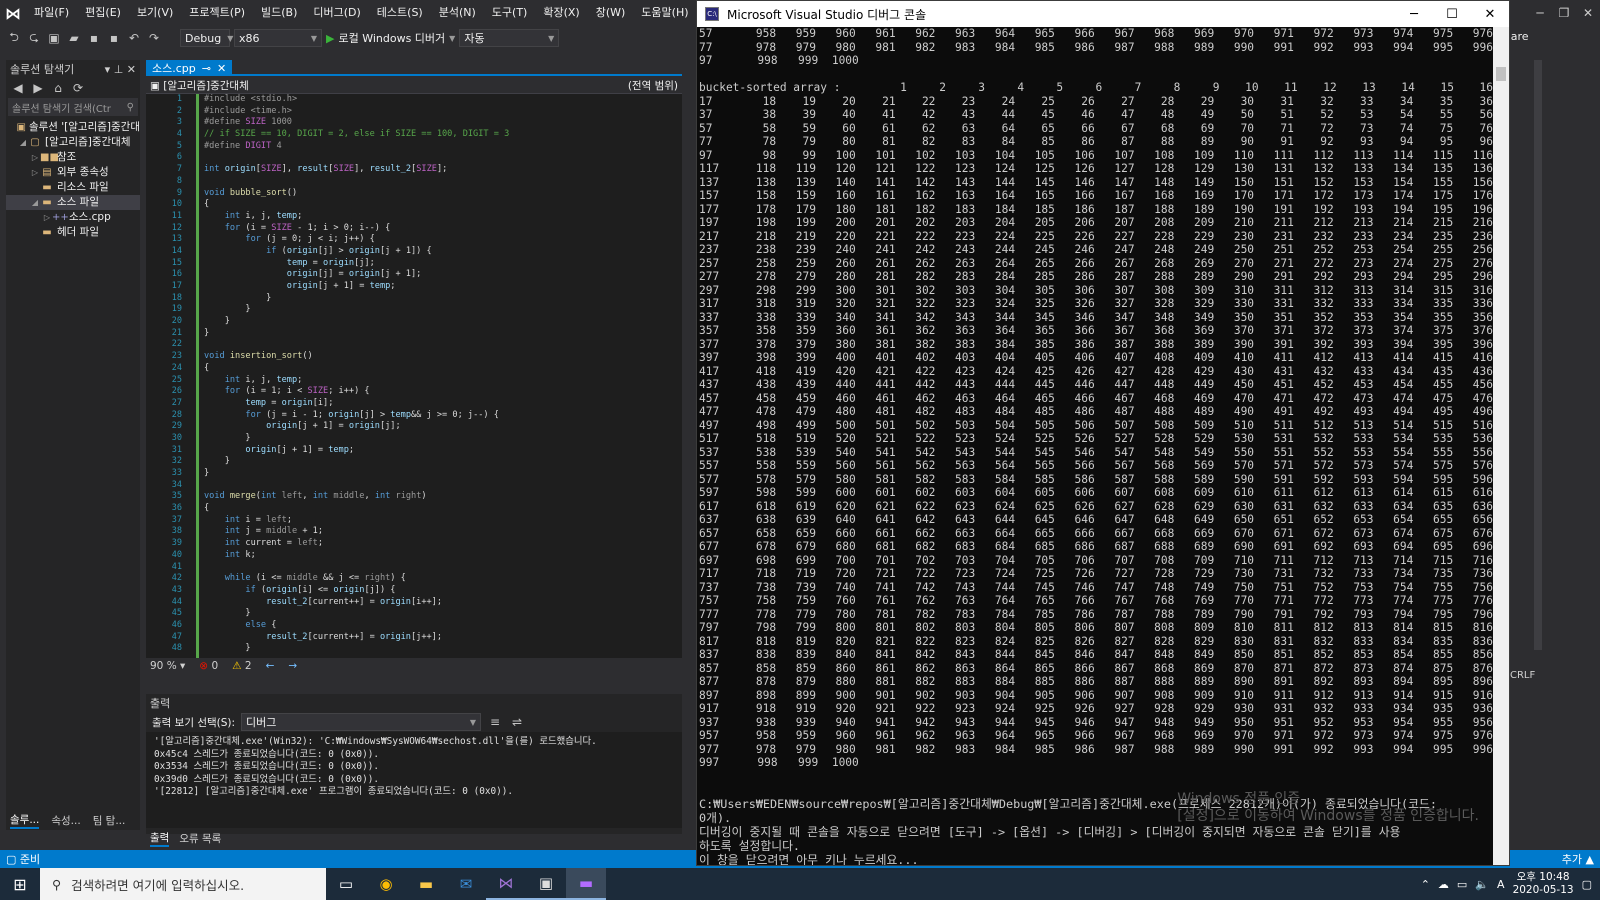 The image size is (1600, 900). Describe the element at coordinates (279, 13) in the screenshot. I see `menu-item: 빌드(B)` at that location.